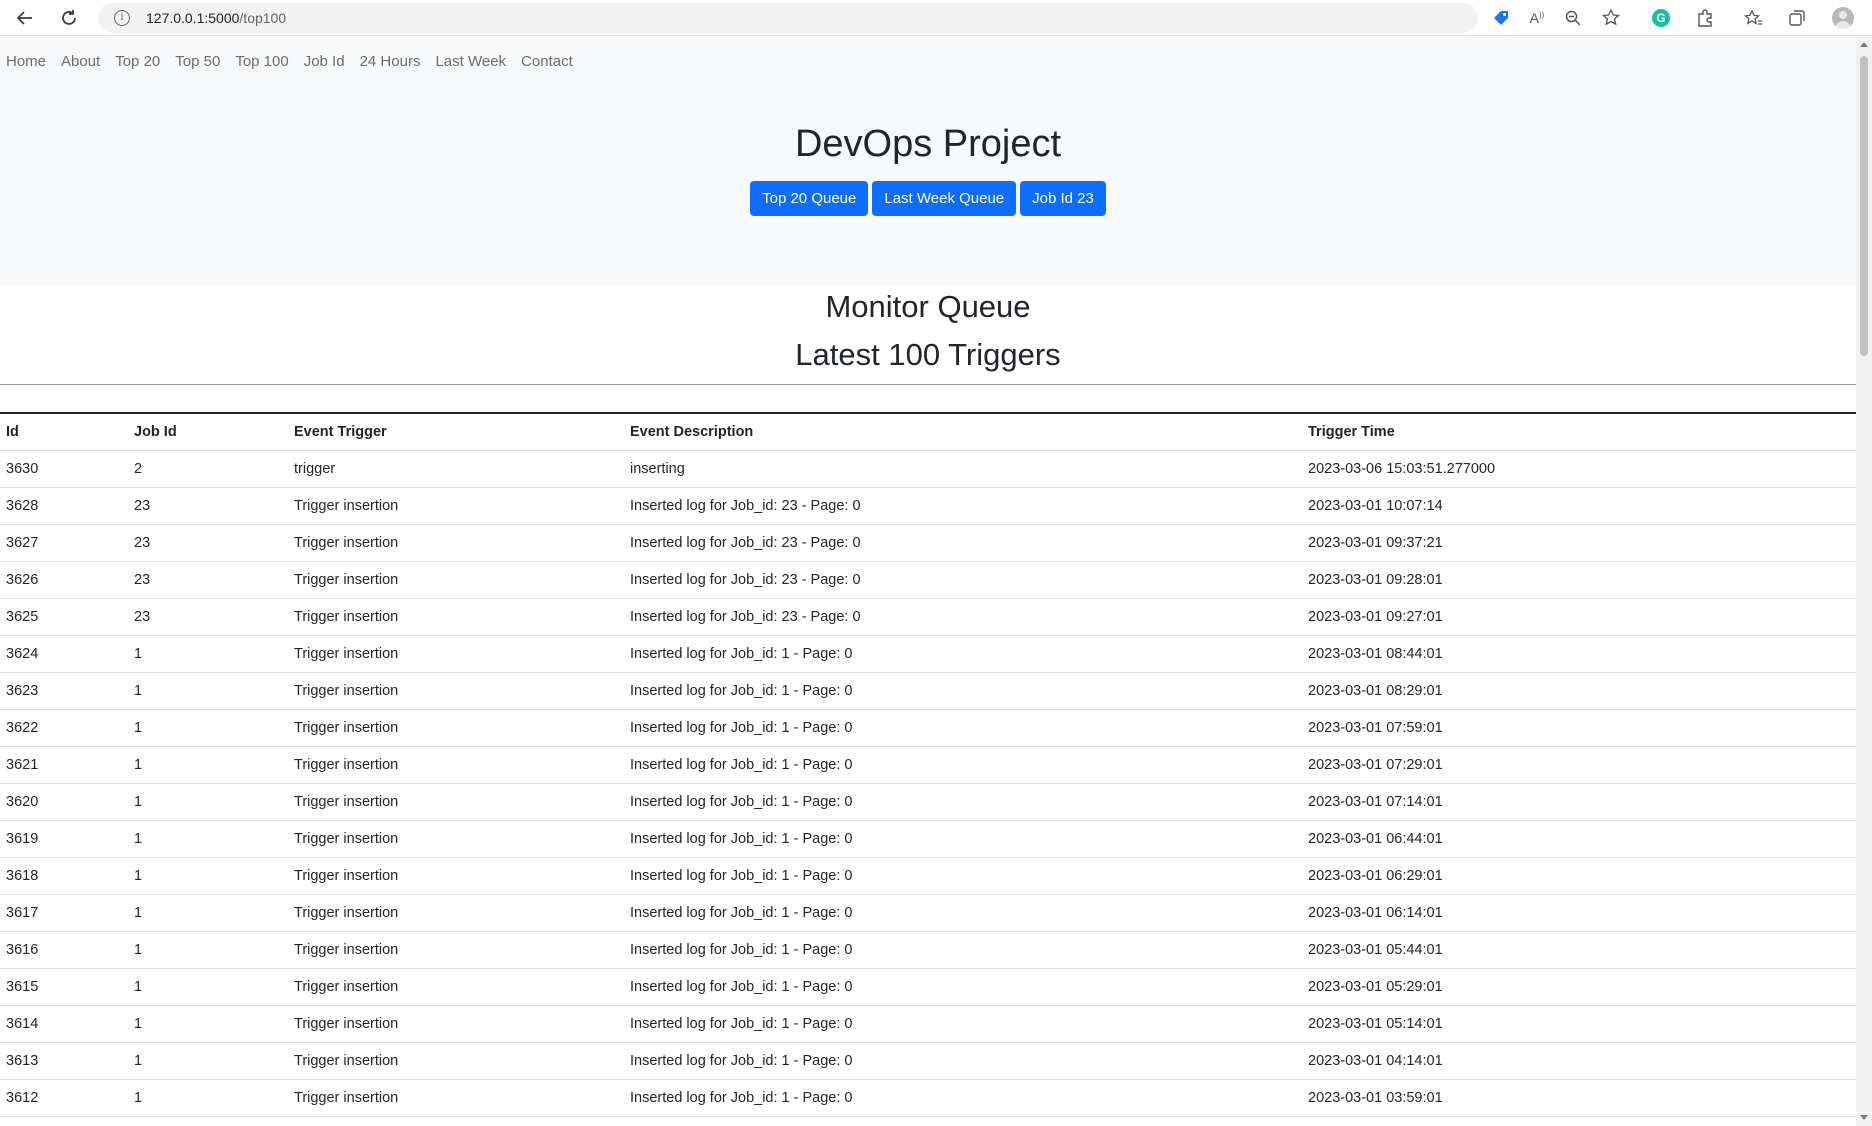  I want to click on cell-event-trigger: trigger, so click(456, 469).